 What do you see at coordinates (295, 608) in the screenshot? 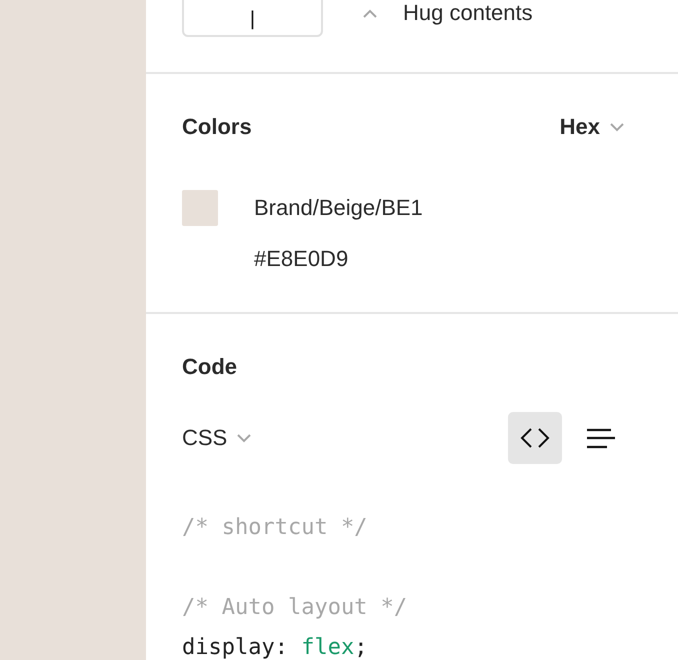
I see `code-line: /* Auto layout */` at bounding box center [295, 608].